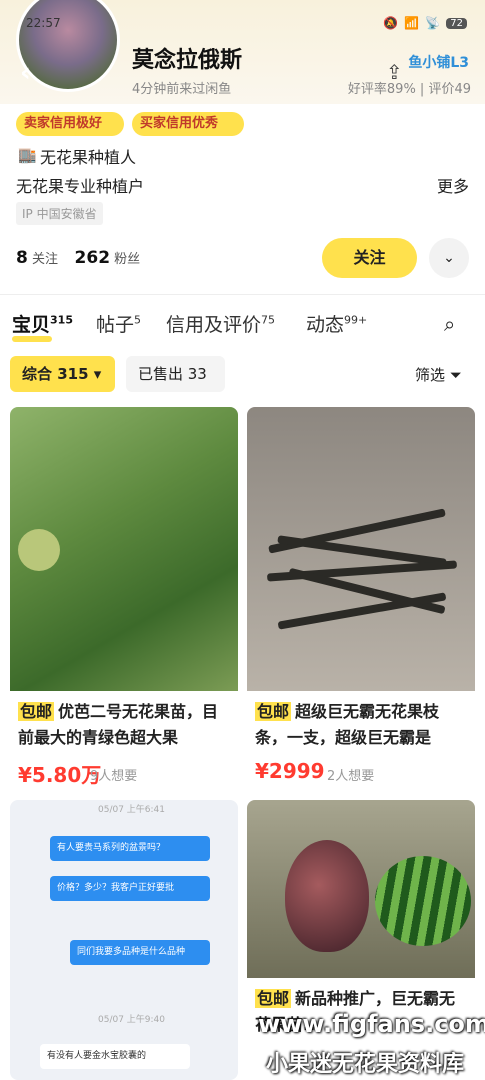 The width and height of the screenshot is (485, 1080). I want to click on plant-title: 无花果种植人, so click(88, 157).